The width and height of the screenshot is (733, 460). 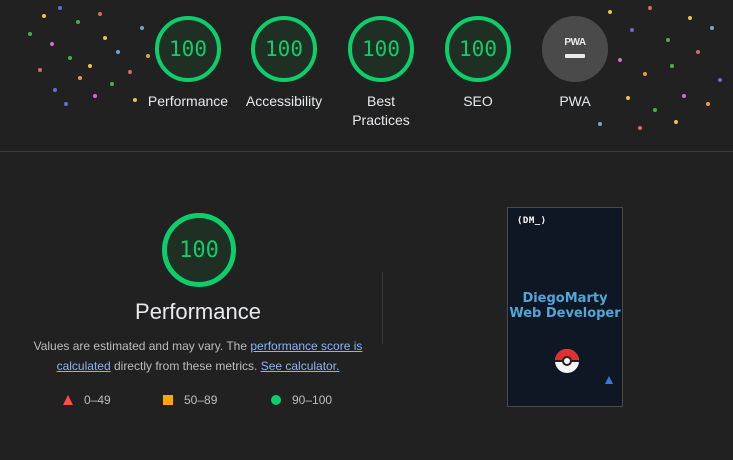 I want to click on performance-score-ring: 100, so click(x=199, y=250).